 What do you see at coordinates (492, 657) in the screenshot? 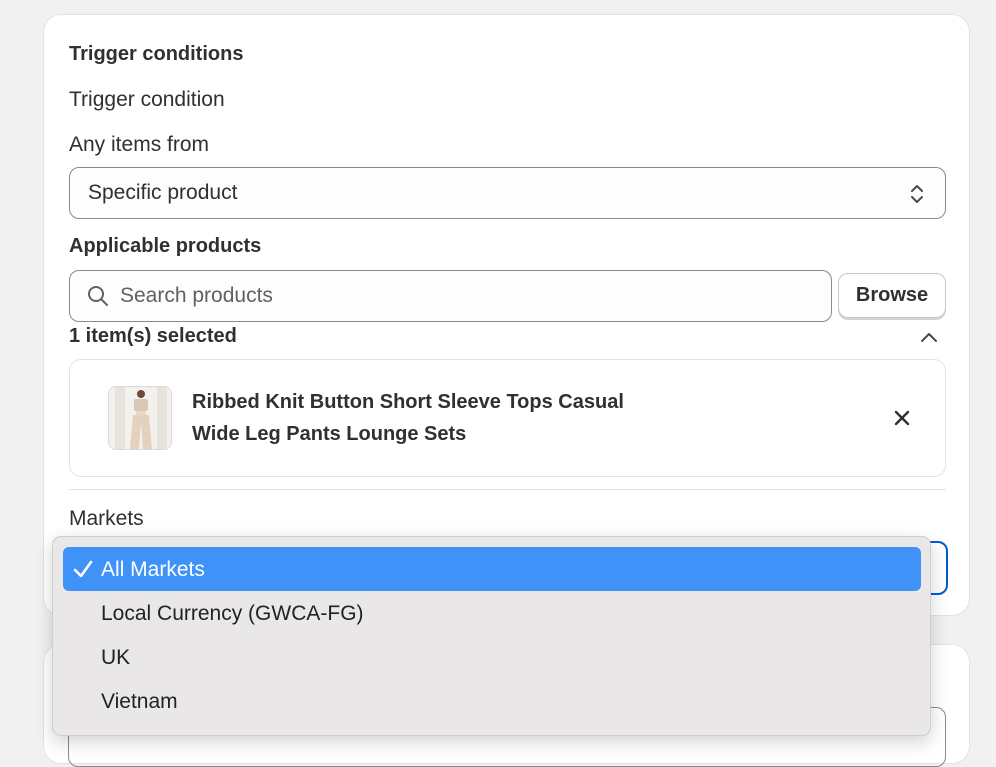
I see `markets-option-uk: UK` at bounding box center [492, 657].